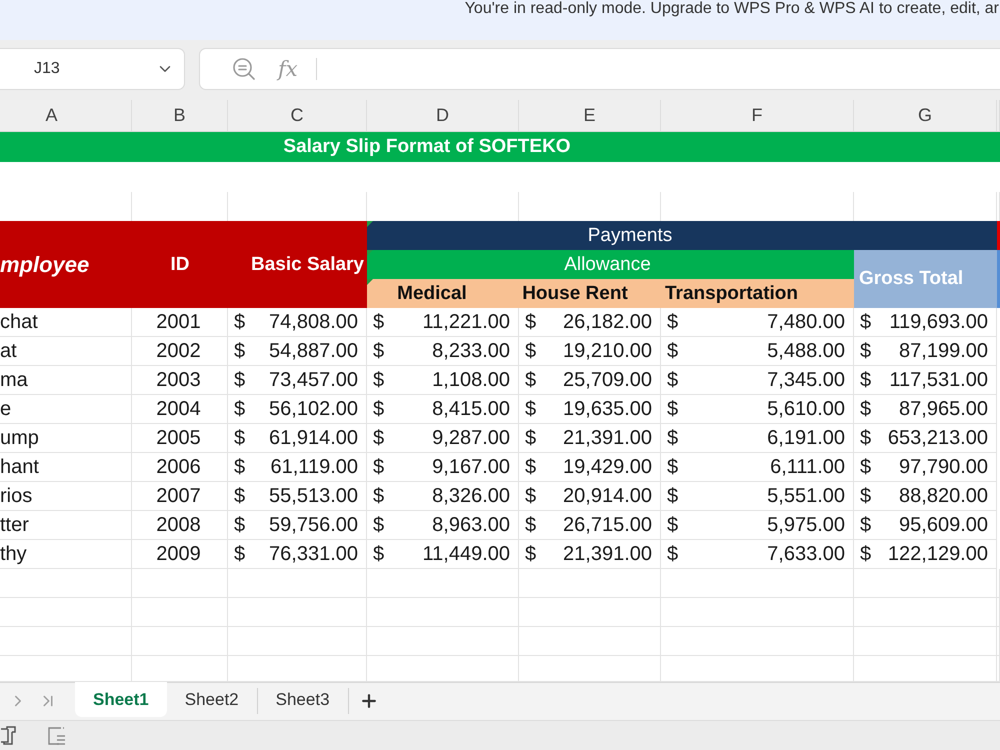 The height and width of the screenshot is (750, 1000). Describe the element at coordinates (925, 116) in the screenshot. I see `column-header: G` at that location.